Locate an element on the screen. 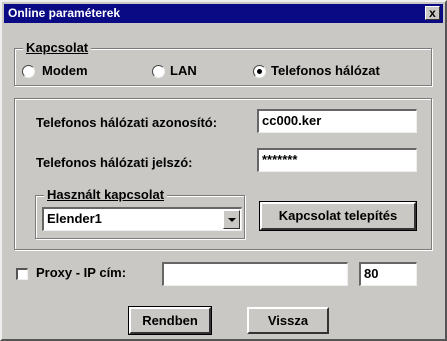  network-id-label: Telefonos hálózati azonosító: is located at coordinates (127, 122).